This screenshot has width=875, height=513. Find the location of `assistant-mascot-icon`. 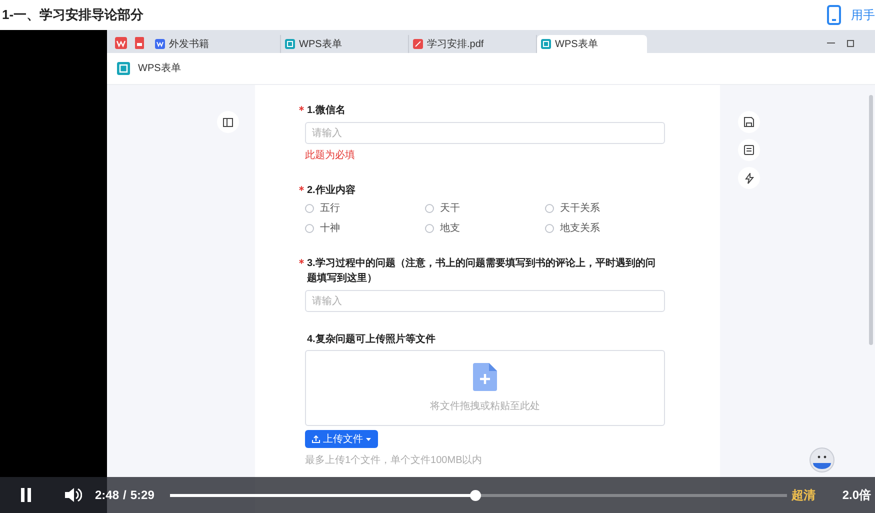

assistant-mascot-icon is located at coordinates (822, 460).